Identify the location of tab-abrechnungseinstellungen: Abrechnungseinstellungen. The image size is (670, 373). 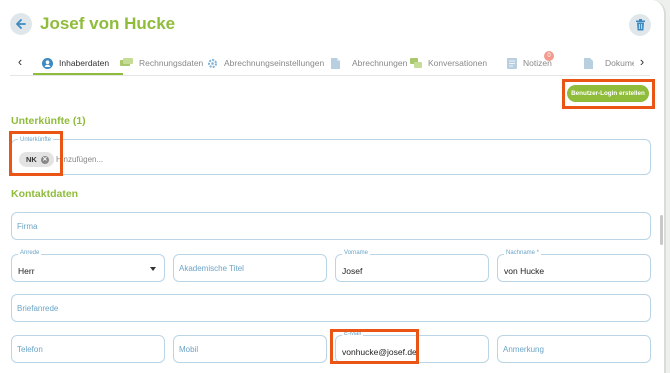
(265, 63).